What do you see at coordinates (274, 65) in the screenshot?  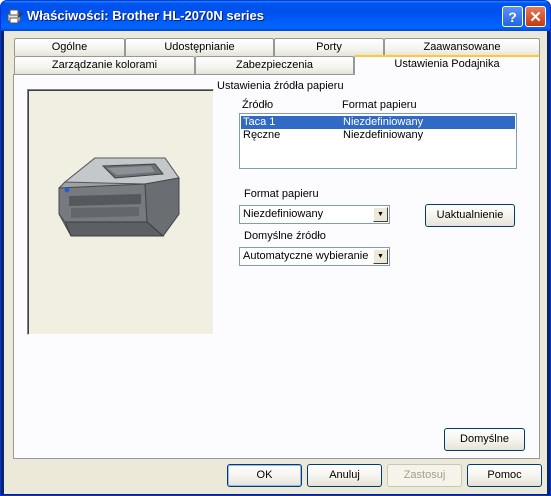 I see `tab-security: Zabezpieczenia` at bounding box center [274, 65].